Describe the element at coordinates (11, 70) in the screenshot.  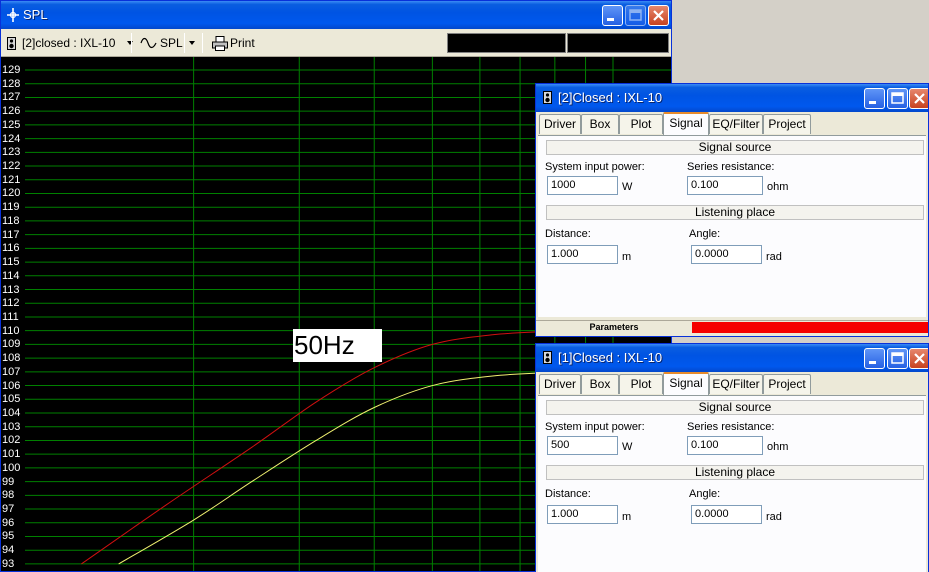
I see `y-tick-label: 129` at that location.